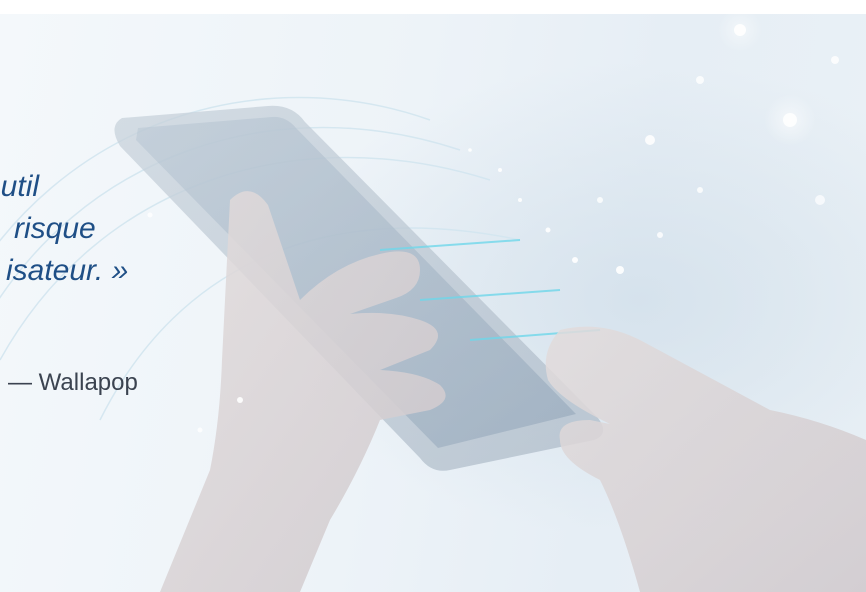 This screenshot has height=592, width=866. I want to click on quote-author: — Wallapop, so click(73, 382).